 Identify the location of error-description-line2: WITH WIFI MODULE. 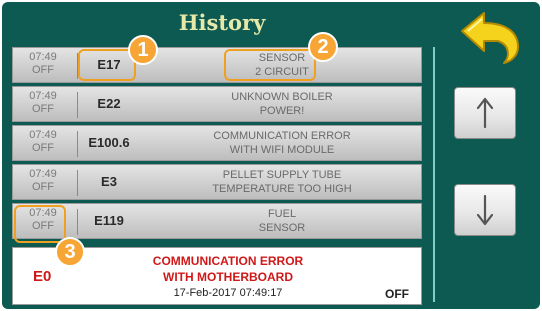
(282, 150).